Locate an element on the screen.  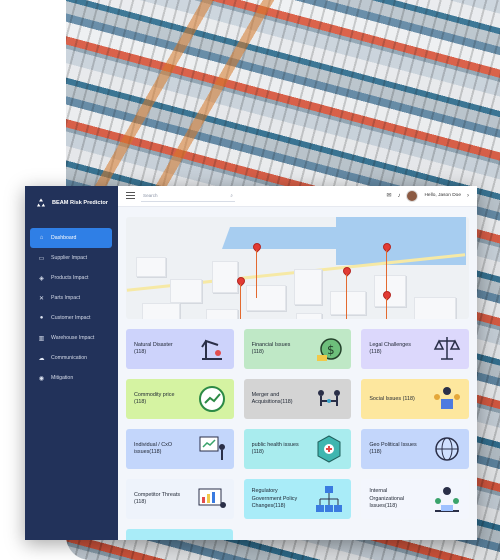
sidebar-item-label: Products Impact is located at coordinates (70, 278).